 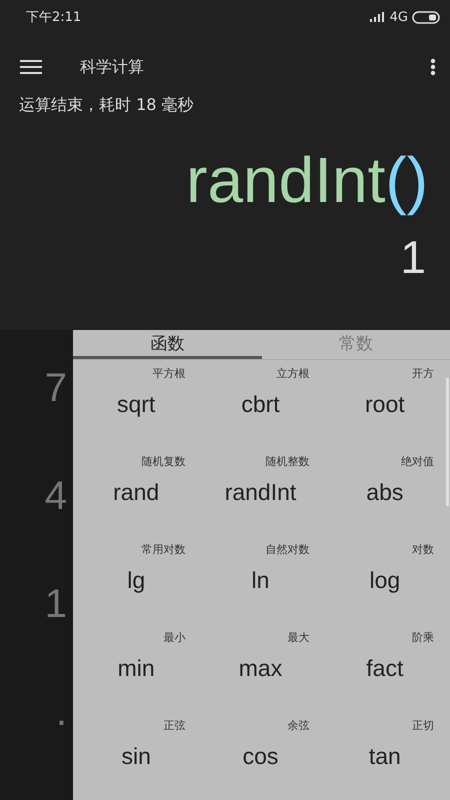 I want to click on function-caption: 对数, so click(x=423, y=549).